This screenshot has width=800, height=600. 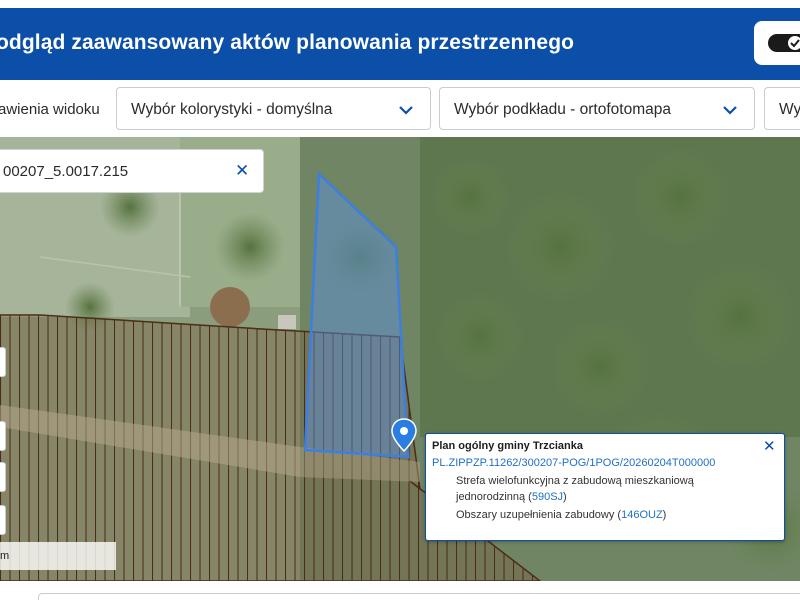 I want to click on third-select: Wy, so click(x=782, y=108).